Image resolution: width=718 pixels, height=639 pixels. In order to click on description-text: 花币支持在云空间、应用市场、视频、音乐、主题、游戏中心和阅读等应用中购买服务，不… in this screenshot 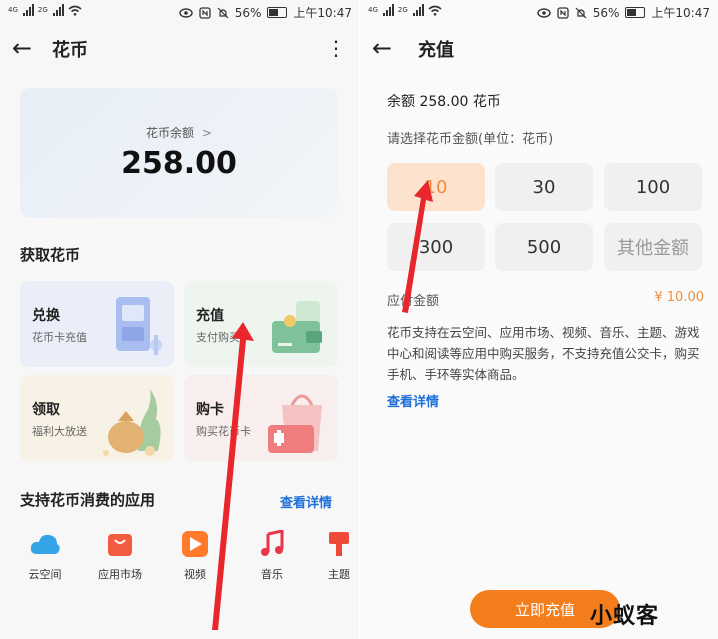, I will do `click(543, 353)`.